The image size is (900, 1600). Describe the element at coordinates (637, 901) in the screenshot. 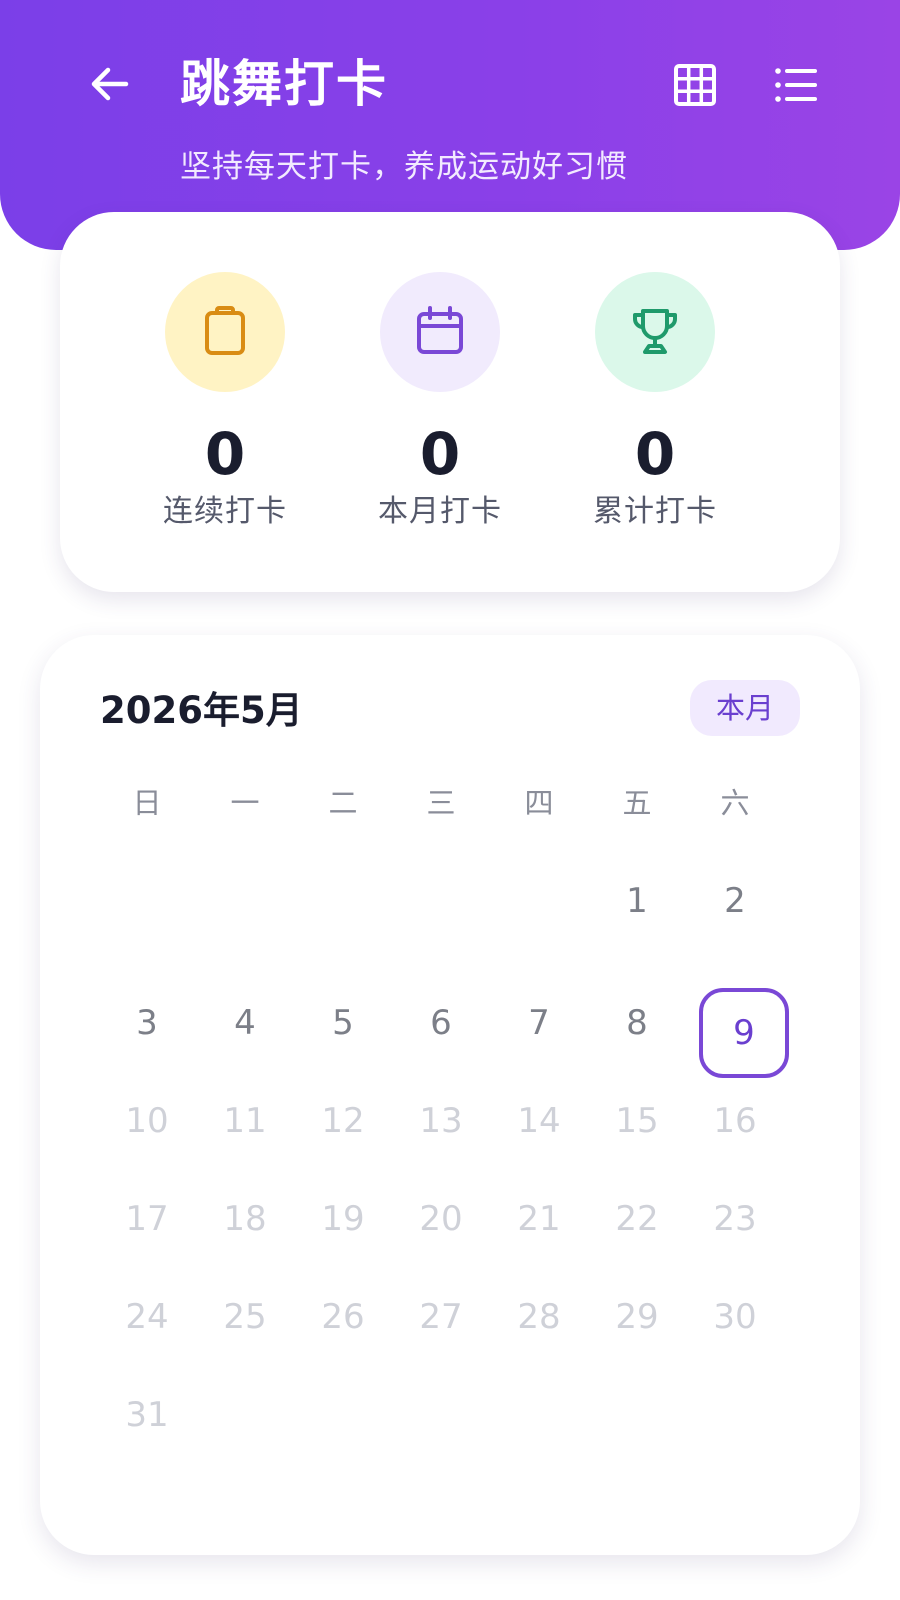

I see `calendar-day: 1` at that location.